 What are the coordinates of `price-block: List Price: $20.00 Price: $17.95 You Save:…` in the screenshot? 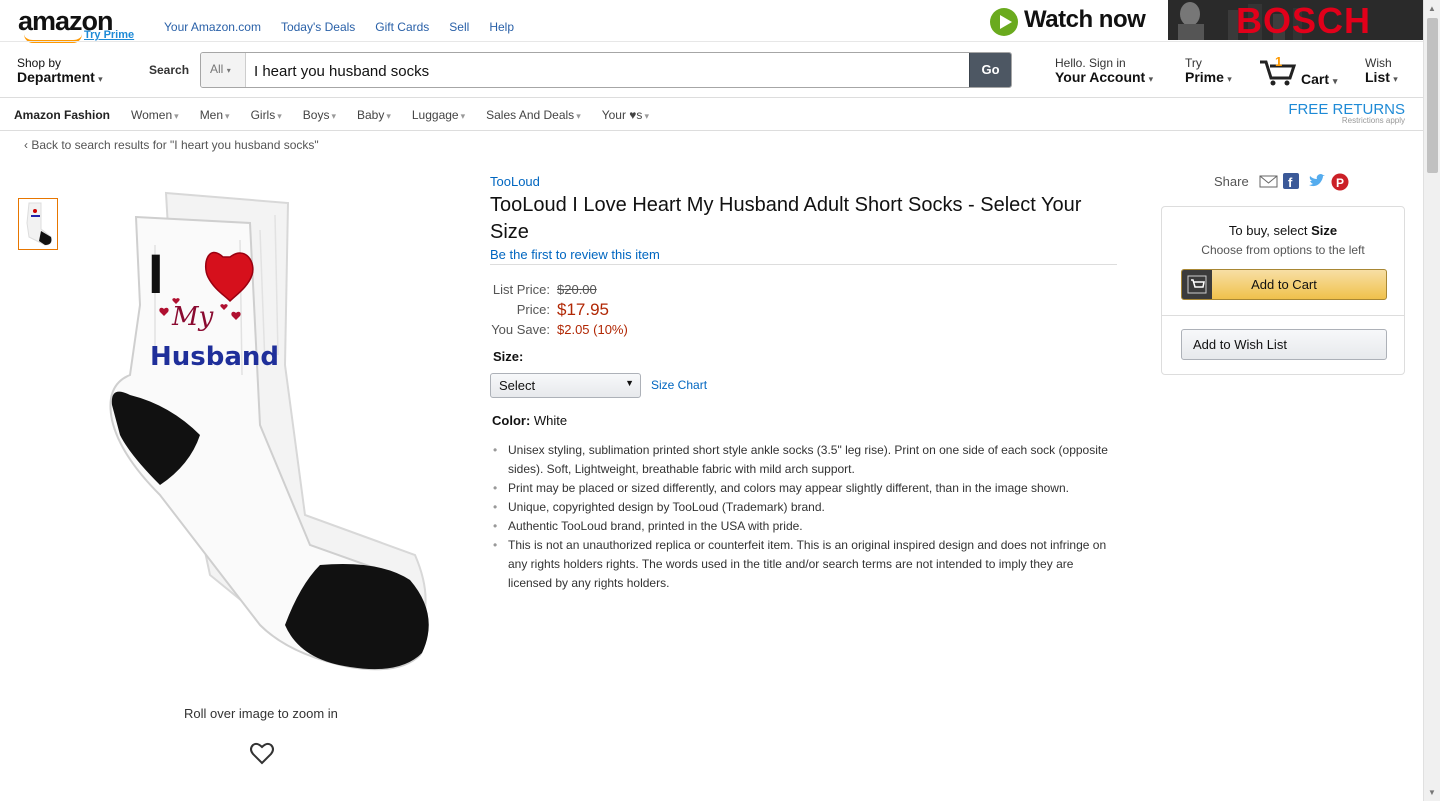 It's located at (559, 310).